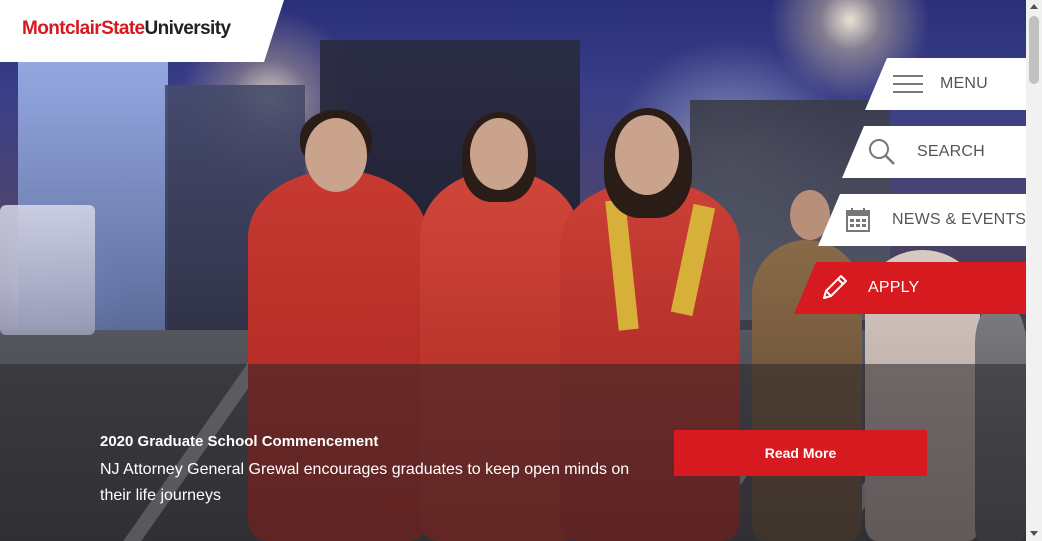 This screenshot has width=1042, height=541. What do you see at coordinates (1034, 50) in the screenshot?
I see `scrollbar-thumb` at bounding box center [1034, 50].